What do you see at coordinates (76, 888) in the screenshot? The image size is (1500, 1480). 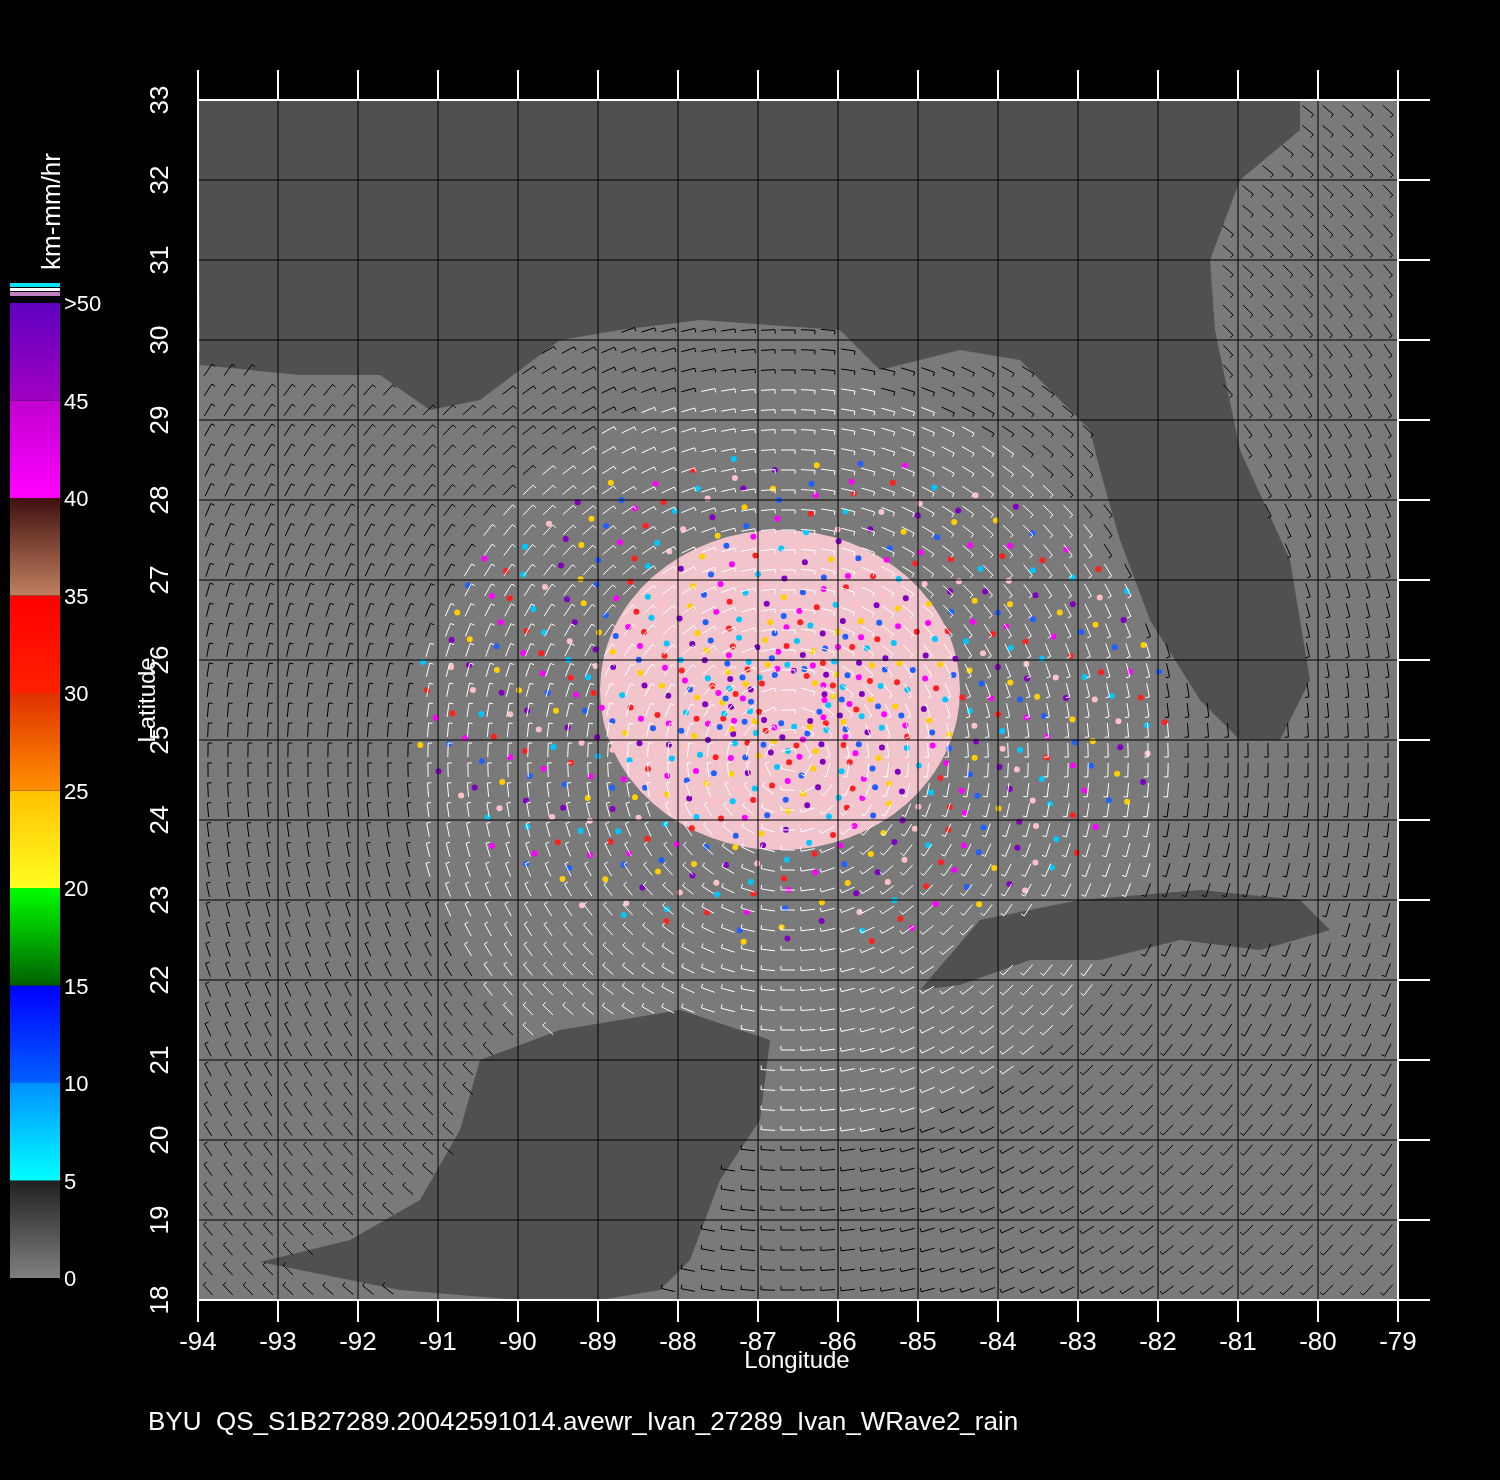 I see `scale-label: 20` at bounding box center [76, 888].